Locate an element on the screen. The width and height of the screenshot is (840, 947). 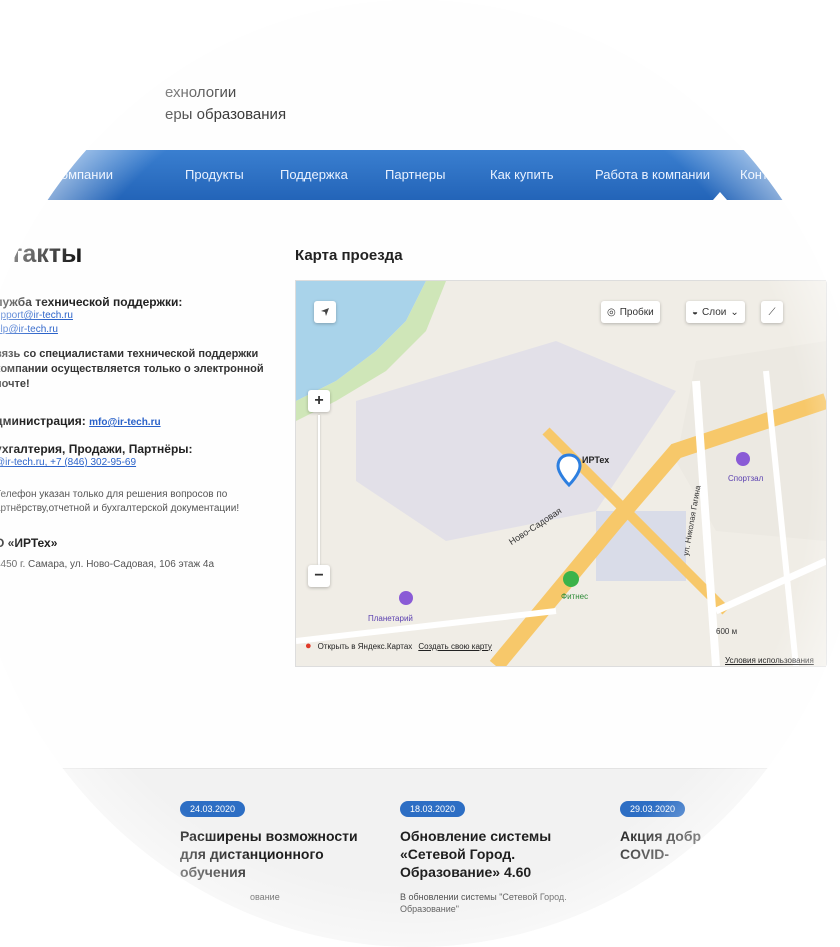
zoom-slider-track is located at coordinates (319, 490).